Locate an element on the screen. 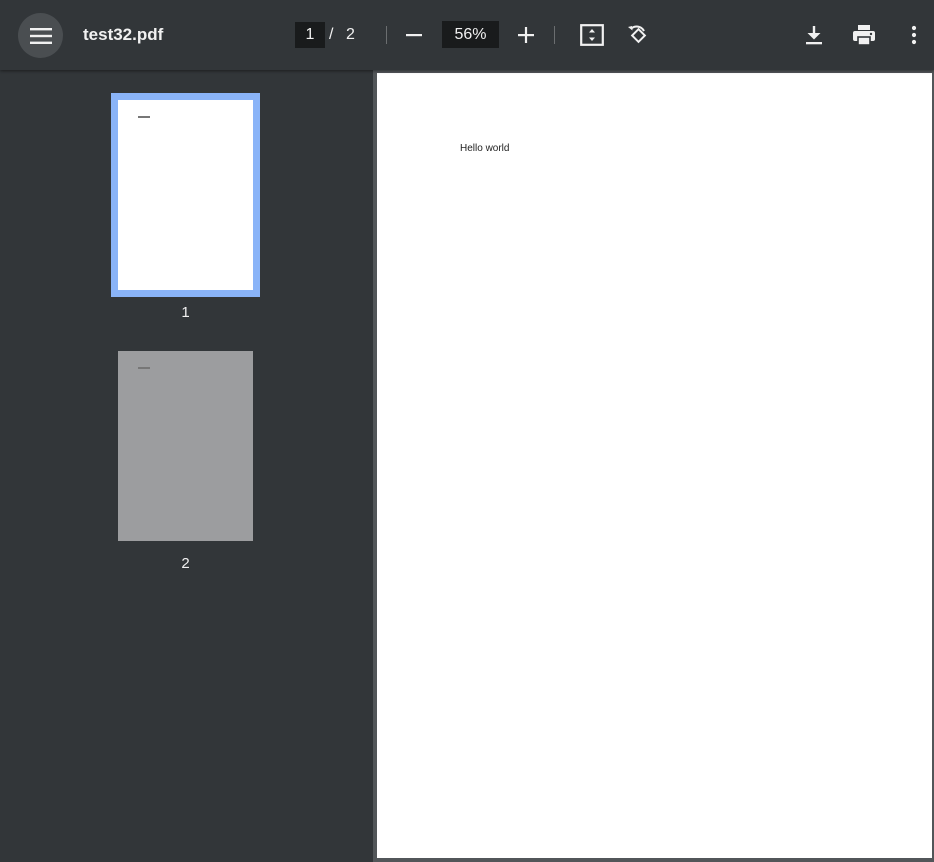  download-button is located at coordinates (814, 35).